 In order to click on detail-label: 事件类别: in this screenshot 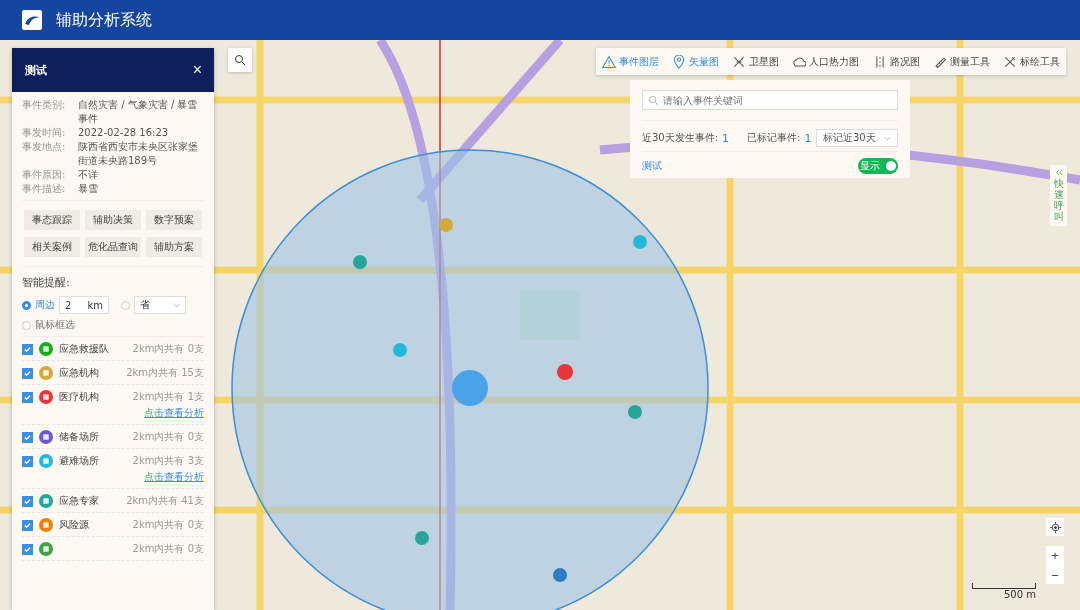, I will do `click(44, 105)`.